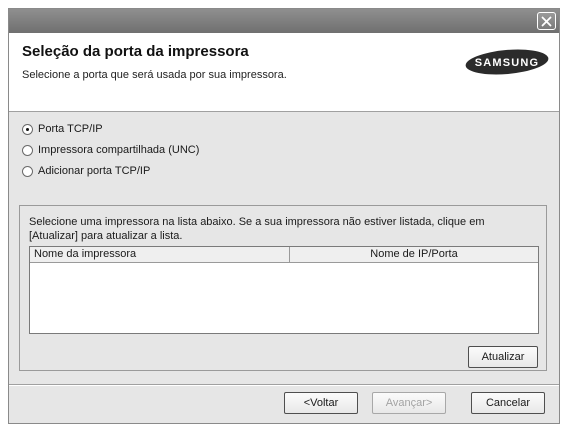 Image resolution: width=563 pixels, height=428 pixels. What do you see at coordinates (321, 403) in the screenshot?
I see `back-button: <Voltar` at bounding box center [321, 403].